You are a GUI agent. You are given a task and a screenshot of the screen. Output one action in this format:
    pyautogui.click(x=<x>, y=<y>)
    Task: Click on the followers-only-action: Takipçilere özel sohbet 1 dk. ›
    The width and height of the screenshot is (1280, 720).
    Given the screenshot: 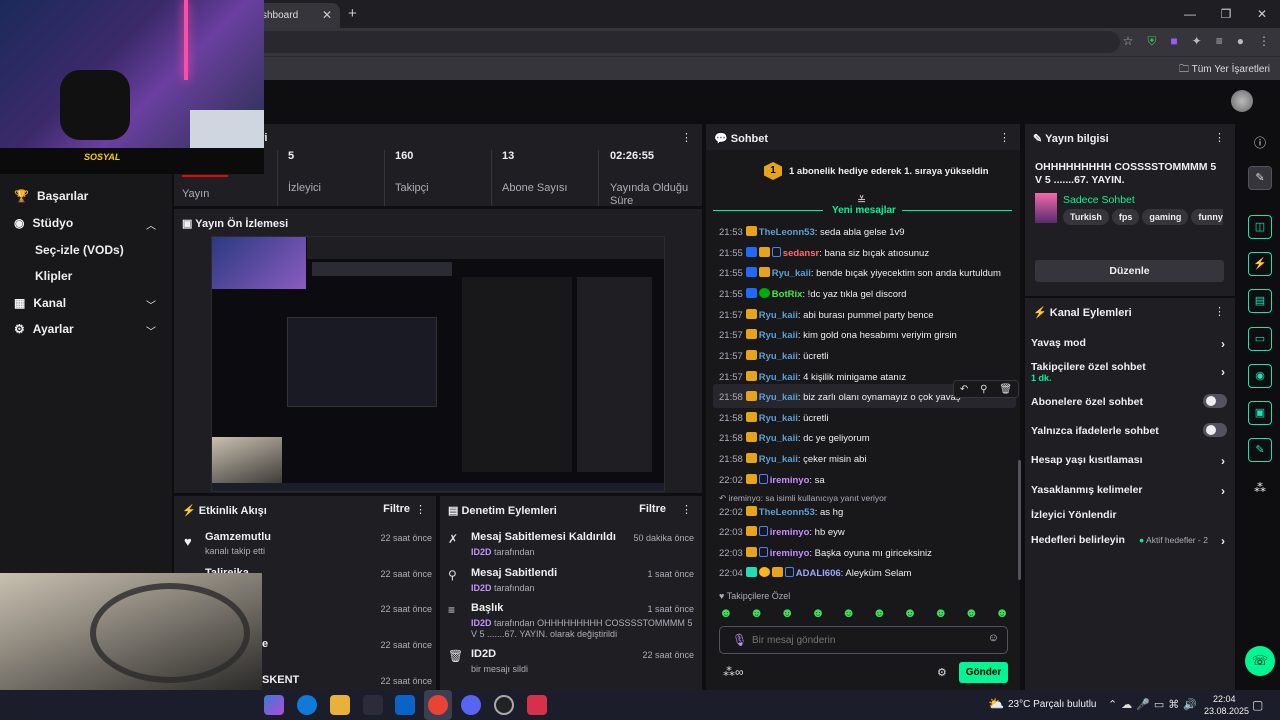 What is the action you would take?
    pyautogui.click(x=1129, y=372)
    